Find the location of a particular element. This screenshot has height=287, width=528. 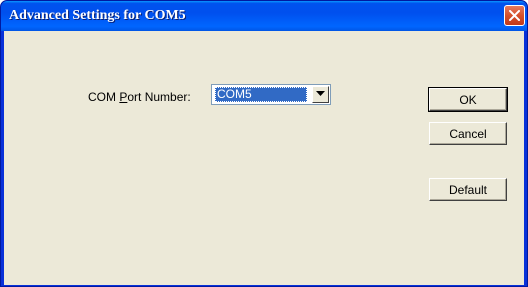

chevron-down-icon is located at coordinates (320, 93).